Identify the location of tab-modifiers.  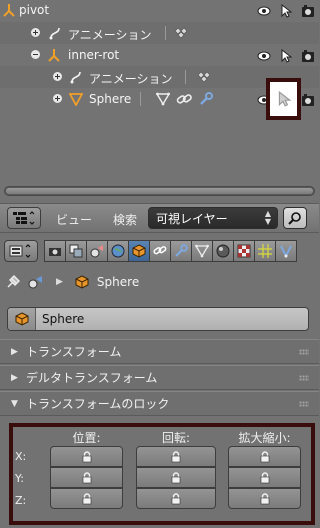
(181, 251).